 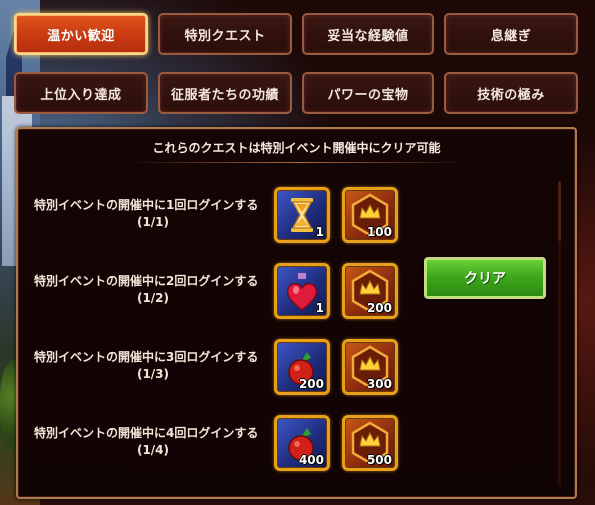 I want to click on reward-qty: 300, so click(x=379, y=384).